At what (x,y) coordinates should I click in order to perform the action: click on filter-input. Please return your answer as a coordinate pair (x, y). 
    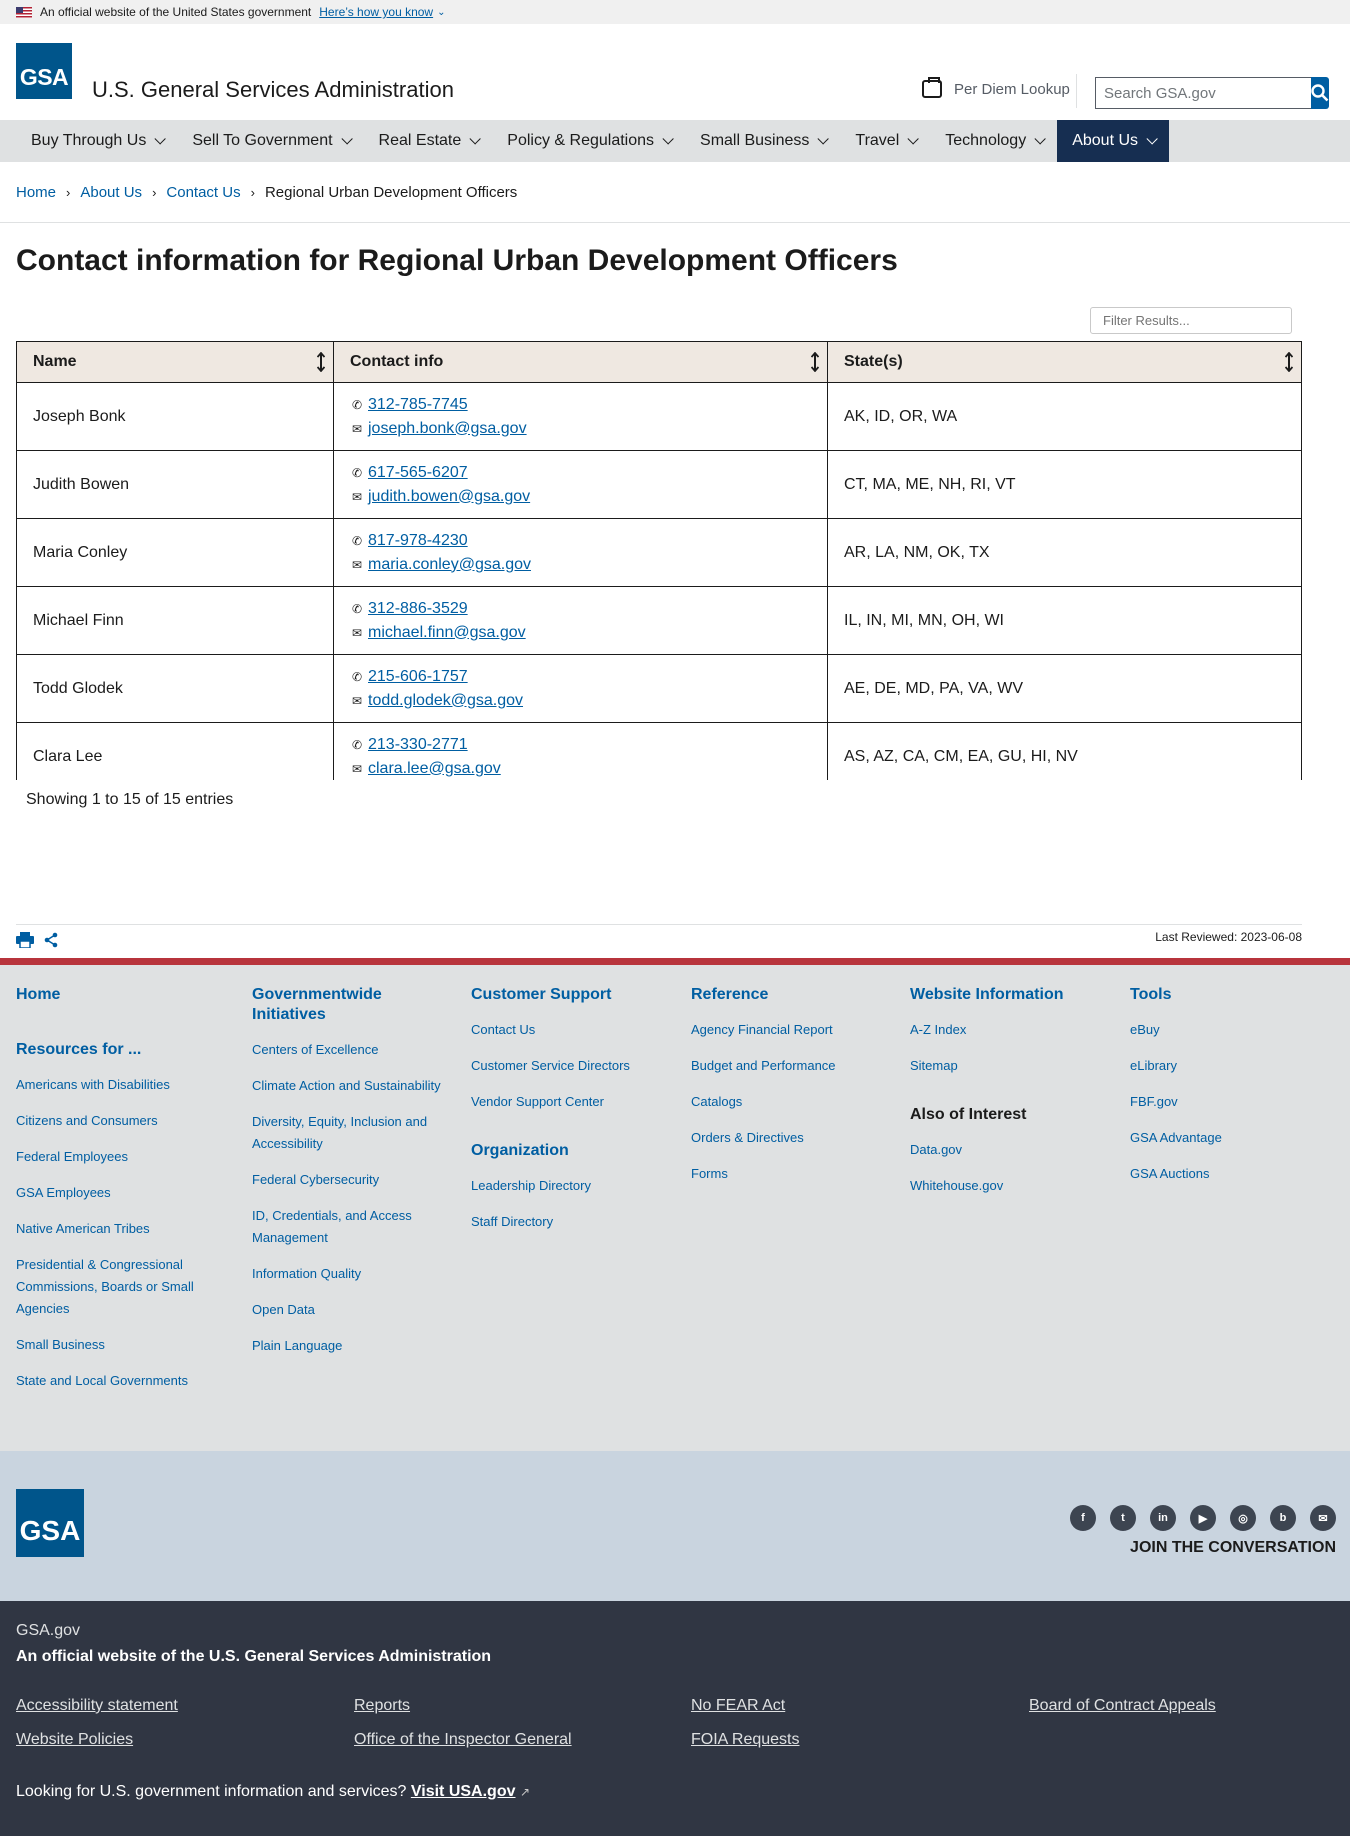
    Looking at the image, I should click on (1191, 320).